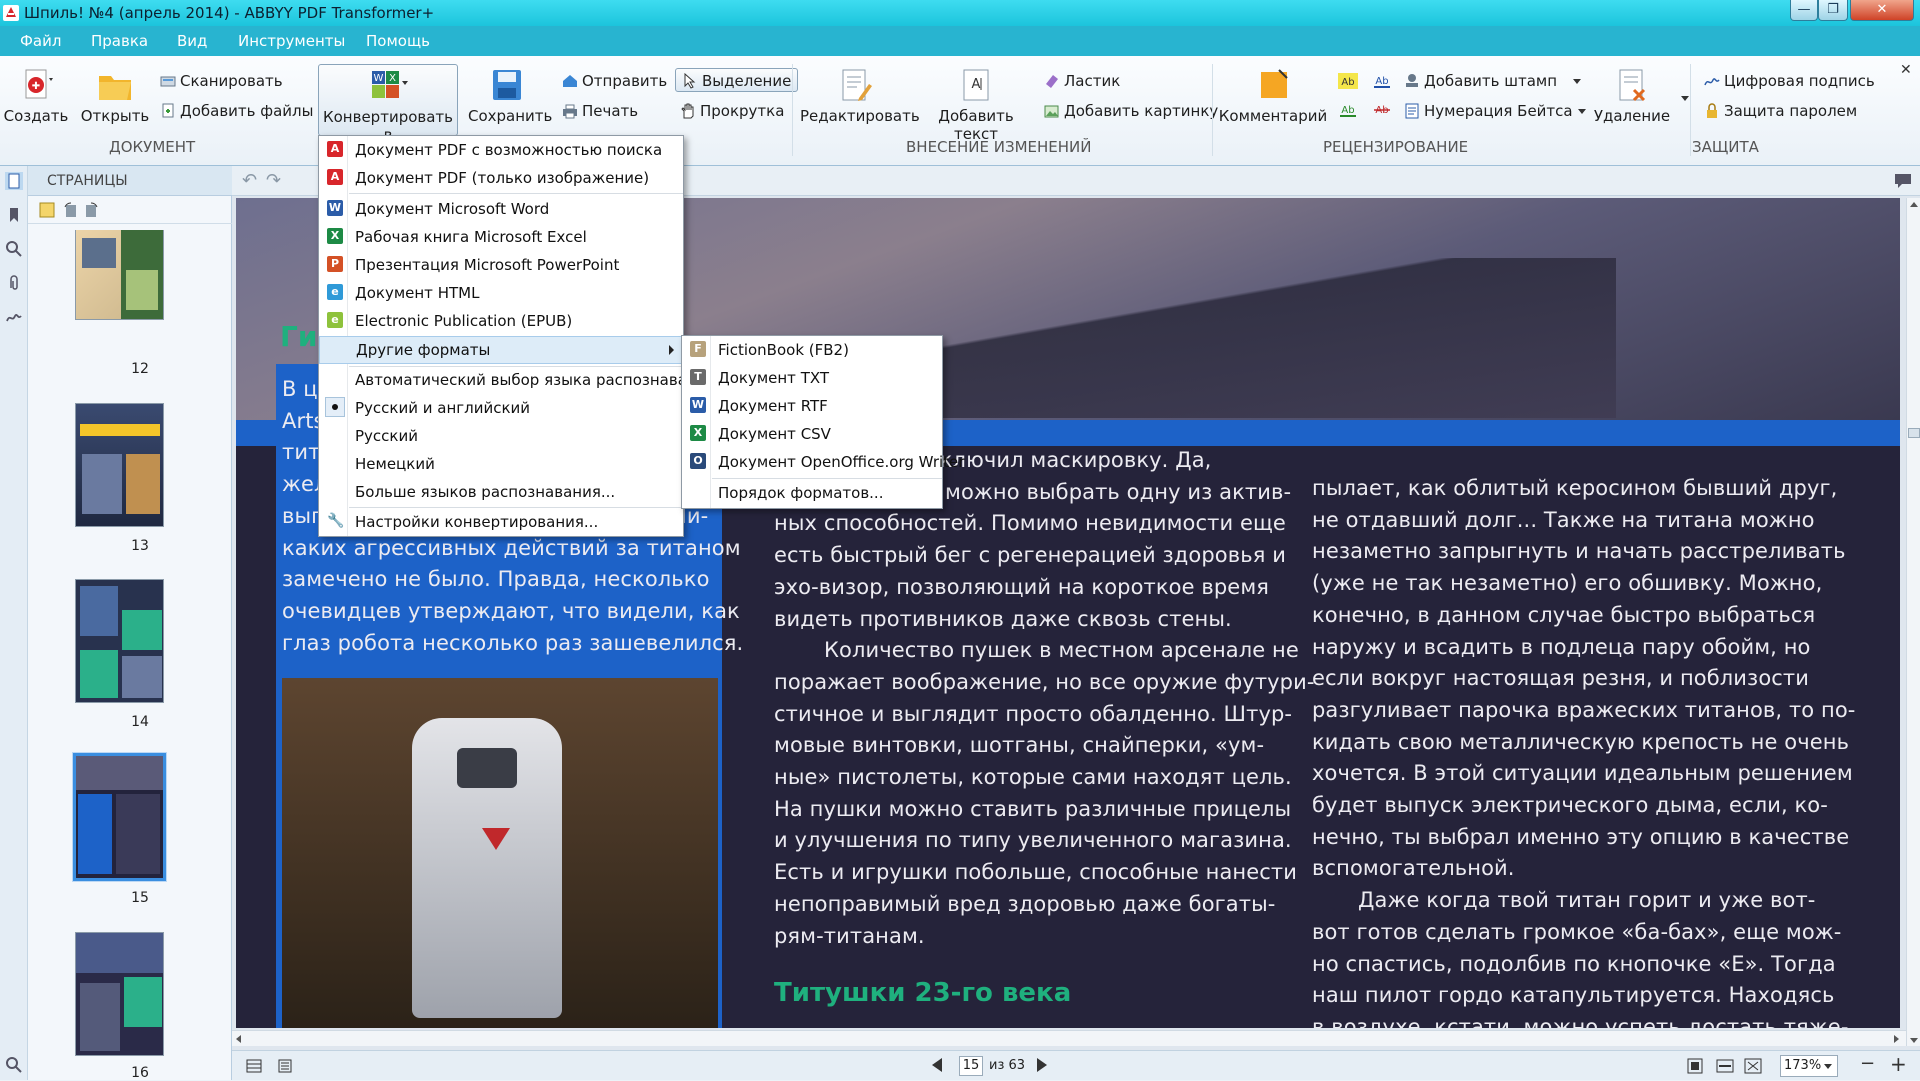 This screenshot has height=1081, width=1920. What do you see at coordinates (1685, 98) in the screenshot?
I see `chevron-down-icon` at bounding box center [1685, 98].